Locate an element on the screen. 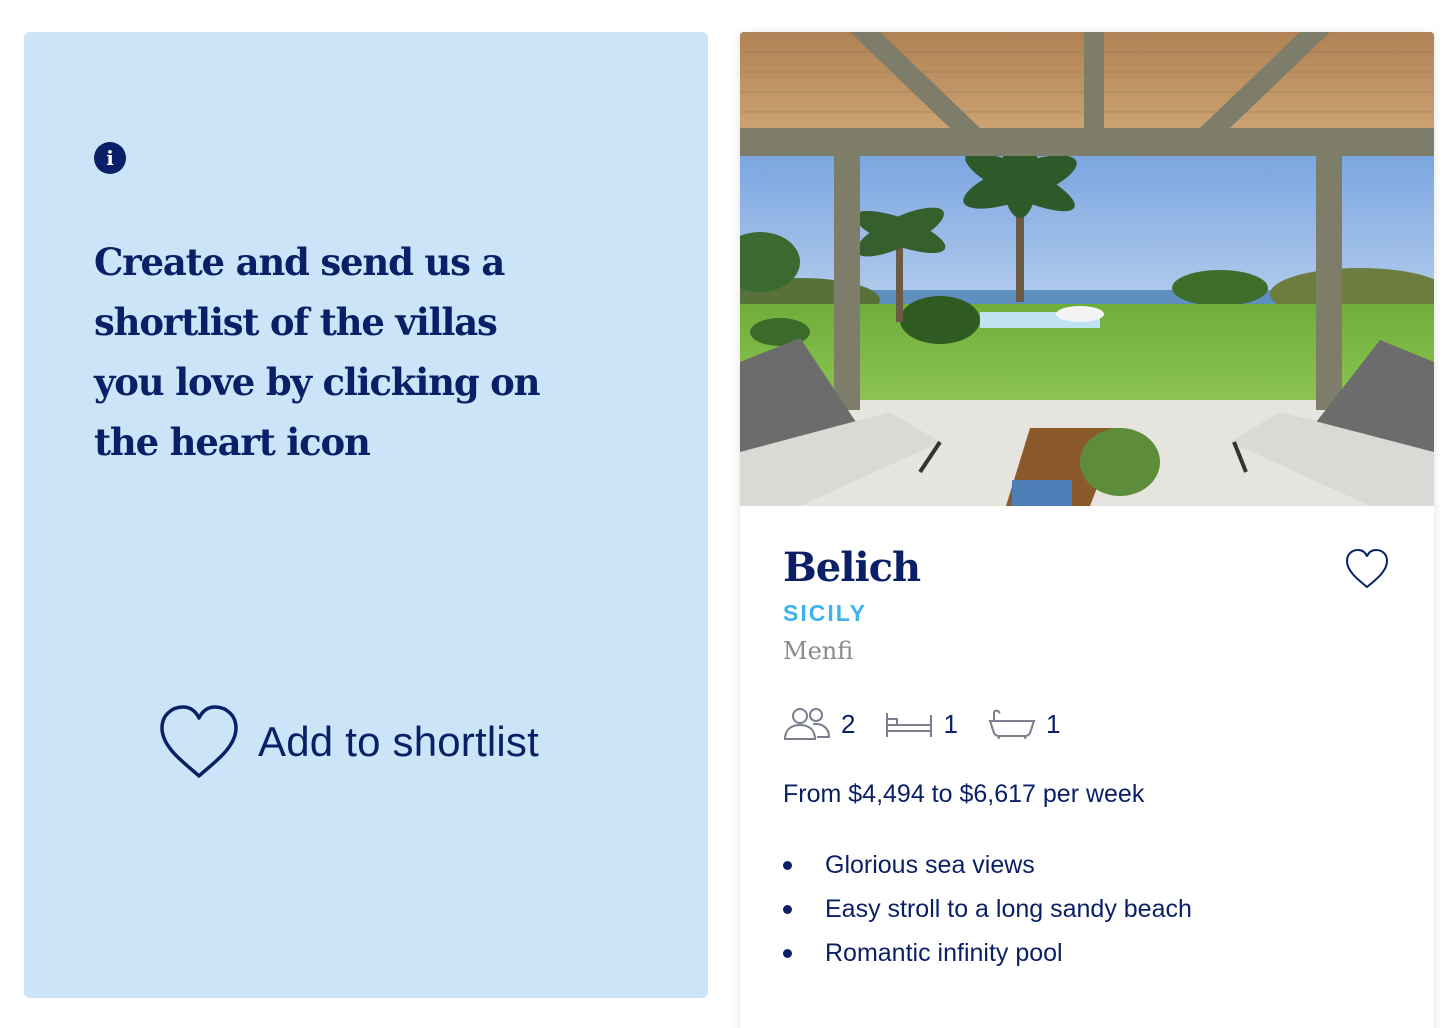  bath-icon is located at coordinates (1012, 724).